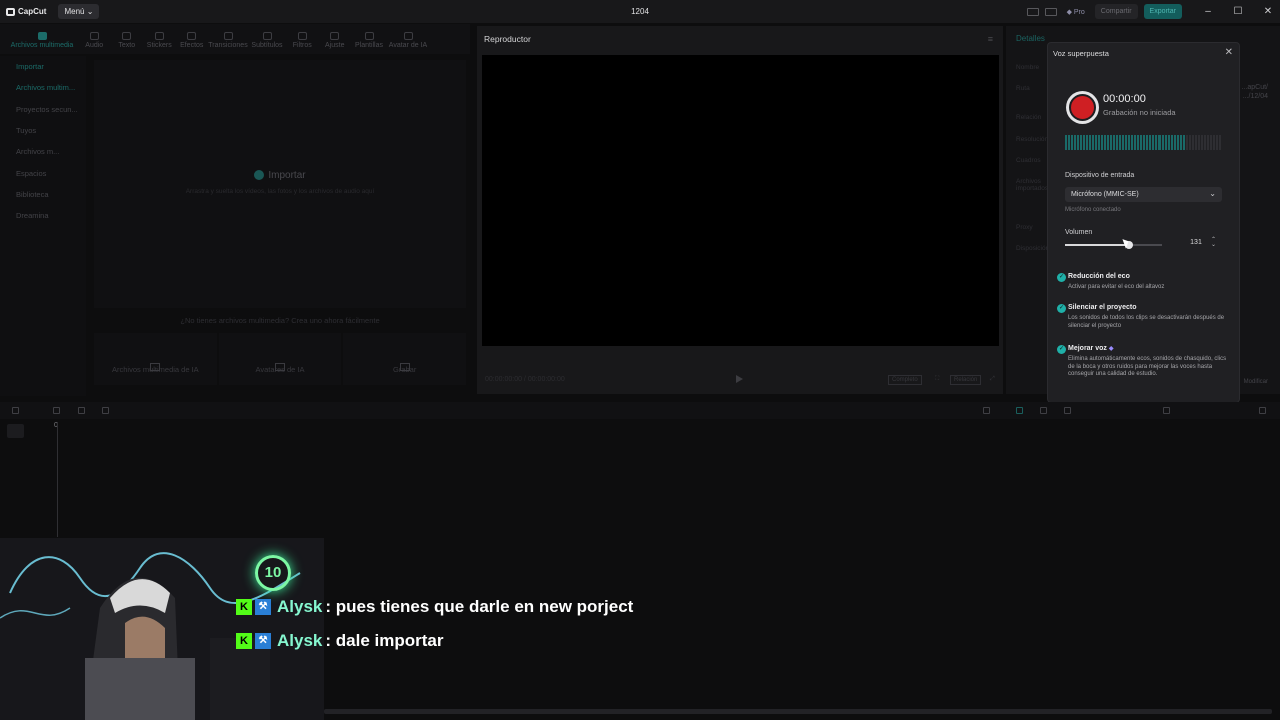  I want to click on player-title: Reproductor, so click(507, 39).